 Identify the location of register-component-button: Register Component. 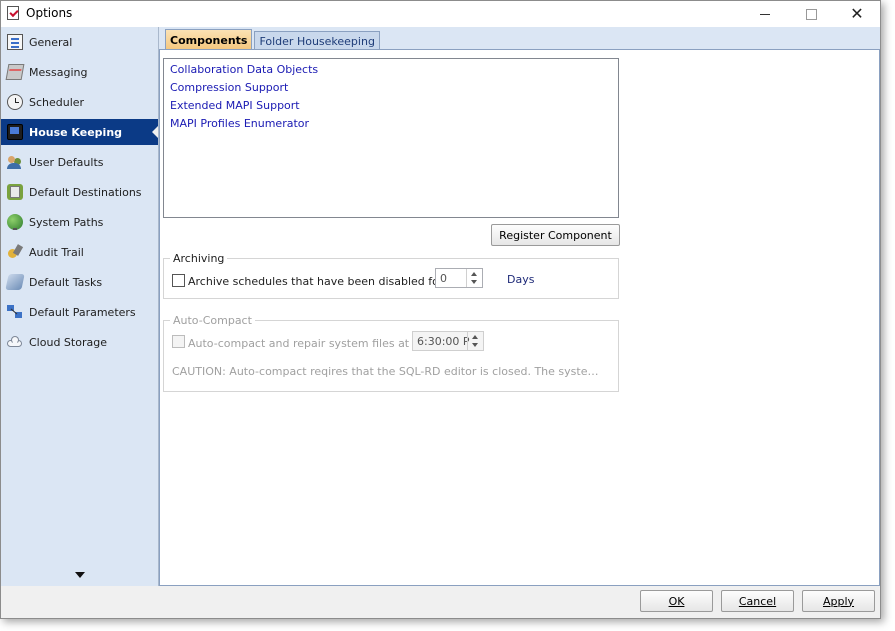
(555, 235).